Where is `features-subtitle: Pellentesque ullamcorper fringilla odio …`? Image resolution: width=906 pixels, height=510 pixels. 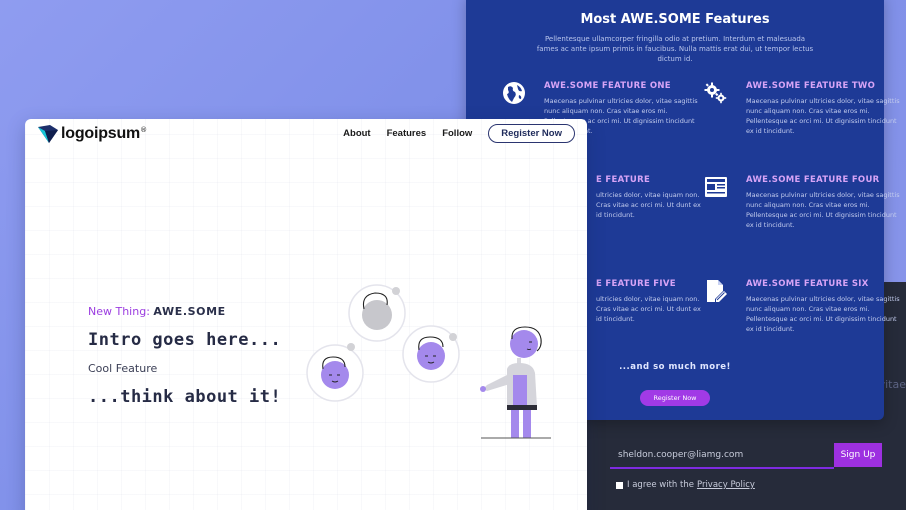 features-subtitle: Pellentesque ullamcorper fringilla odio … is located at coordinates (675, 49).